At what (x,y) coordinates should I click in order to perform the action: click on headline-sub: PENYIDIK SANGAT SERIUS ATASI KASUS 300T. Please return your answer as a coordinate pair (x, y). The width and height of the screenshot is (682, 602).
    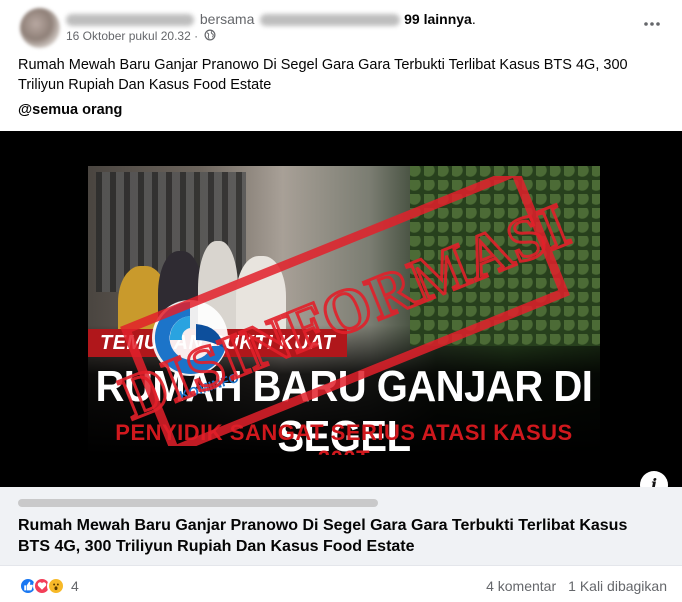
    Looking at the image, I should click on (344, 437).